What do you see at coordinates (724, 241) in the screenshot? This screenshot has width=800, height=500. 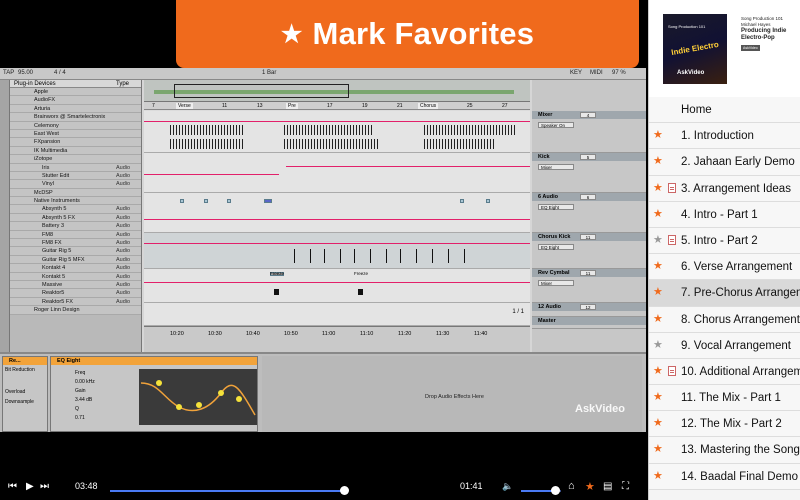 I see `lesson-item: ★ 5. Intro - Part 2` at bounding box center [724, 241].